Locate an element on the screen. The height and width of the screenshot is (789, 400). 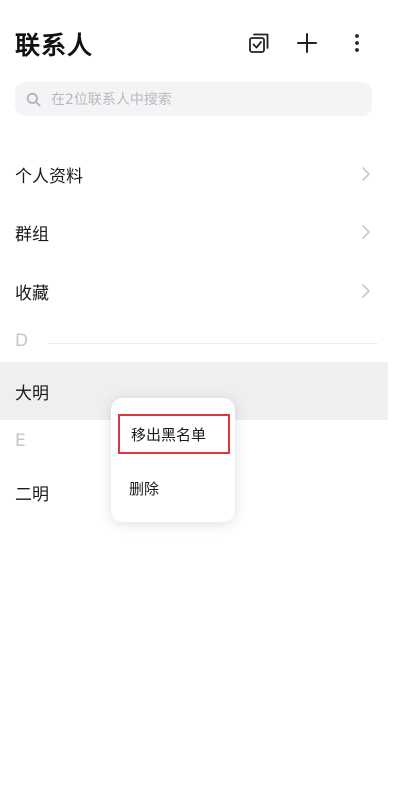
row-groups-label: 群组 is located at coordinates (32, 234).